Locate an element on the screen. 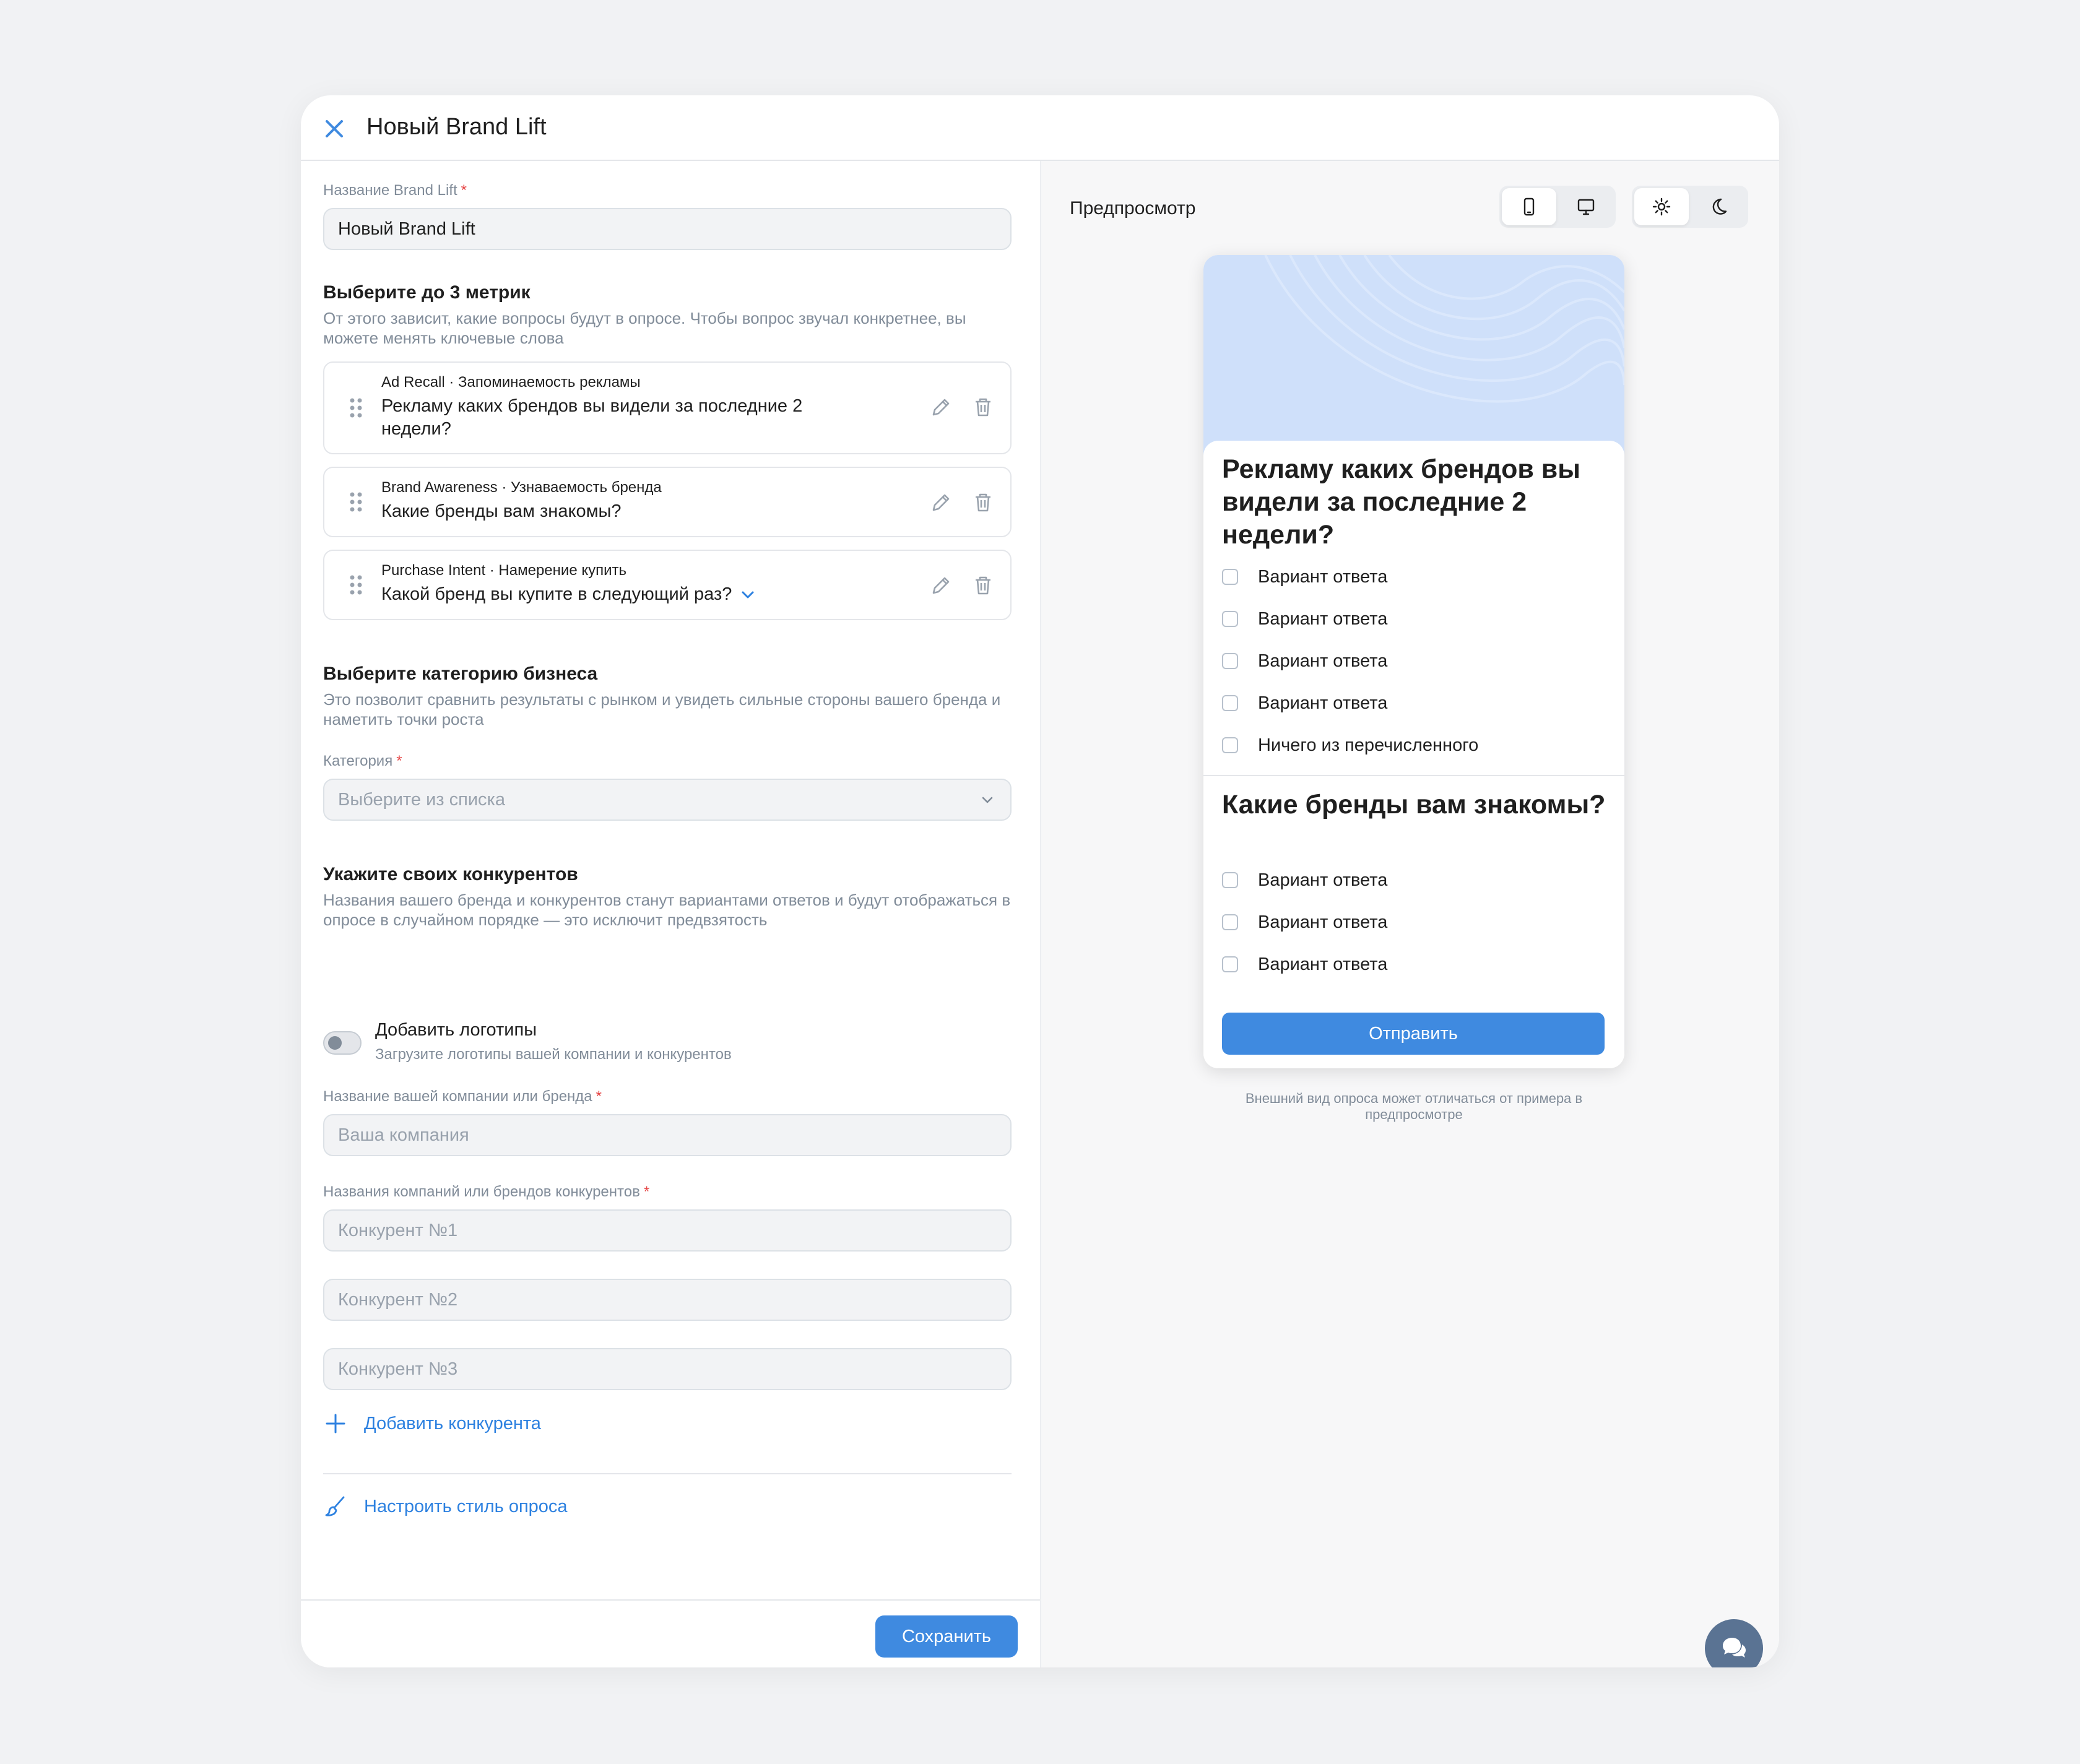 The height and width of the screenshot is (1764, 2080). category-select: Выберите из списка is located at coordinates (667, 800).